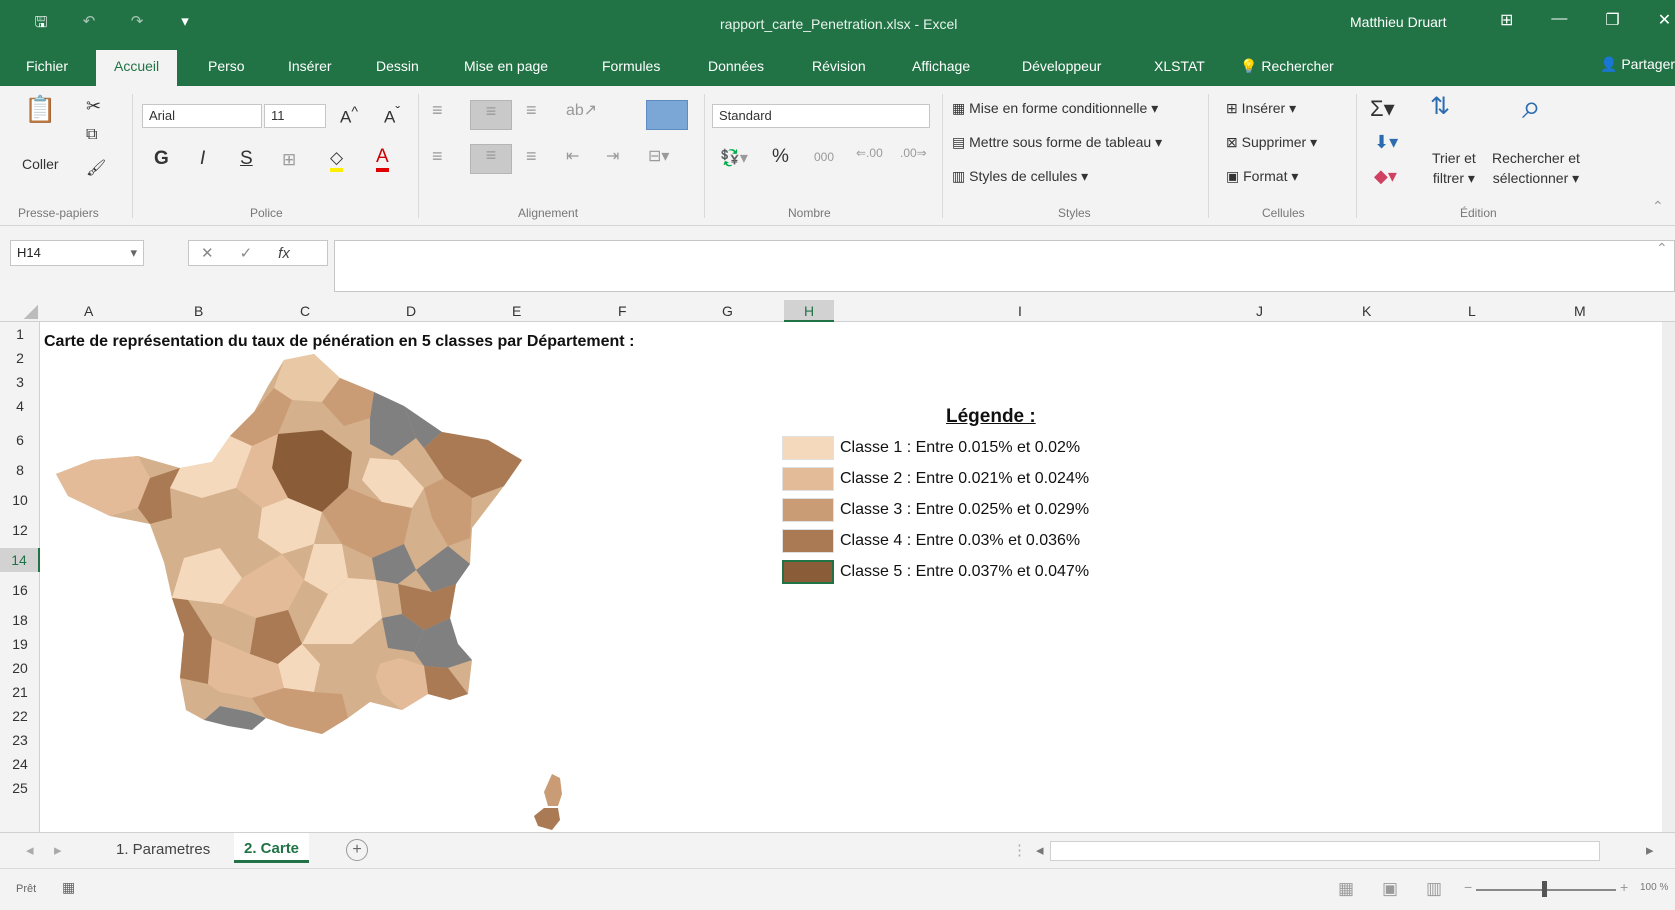  Describe the element at coordinates (20, 764) in the screenshot. I see `row-header: 24` at that location.